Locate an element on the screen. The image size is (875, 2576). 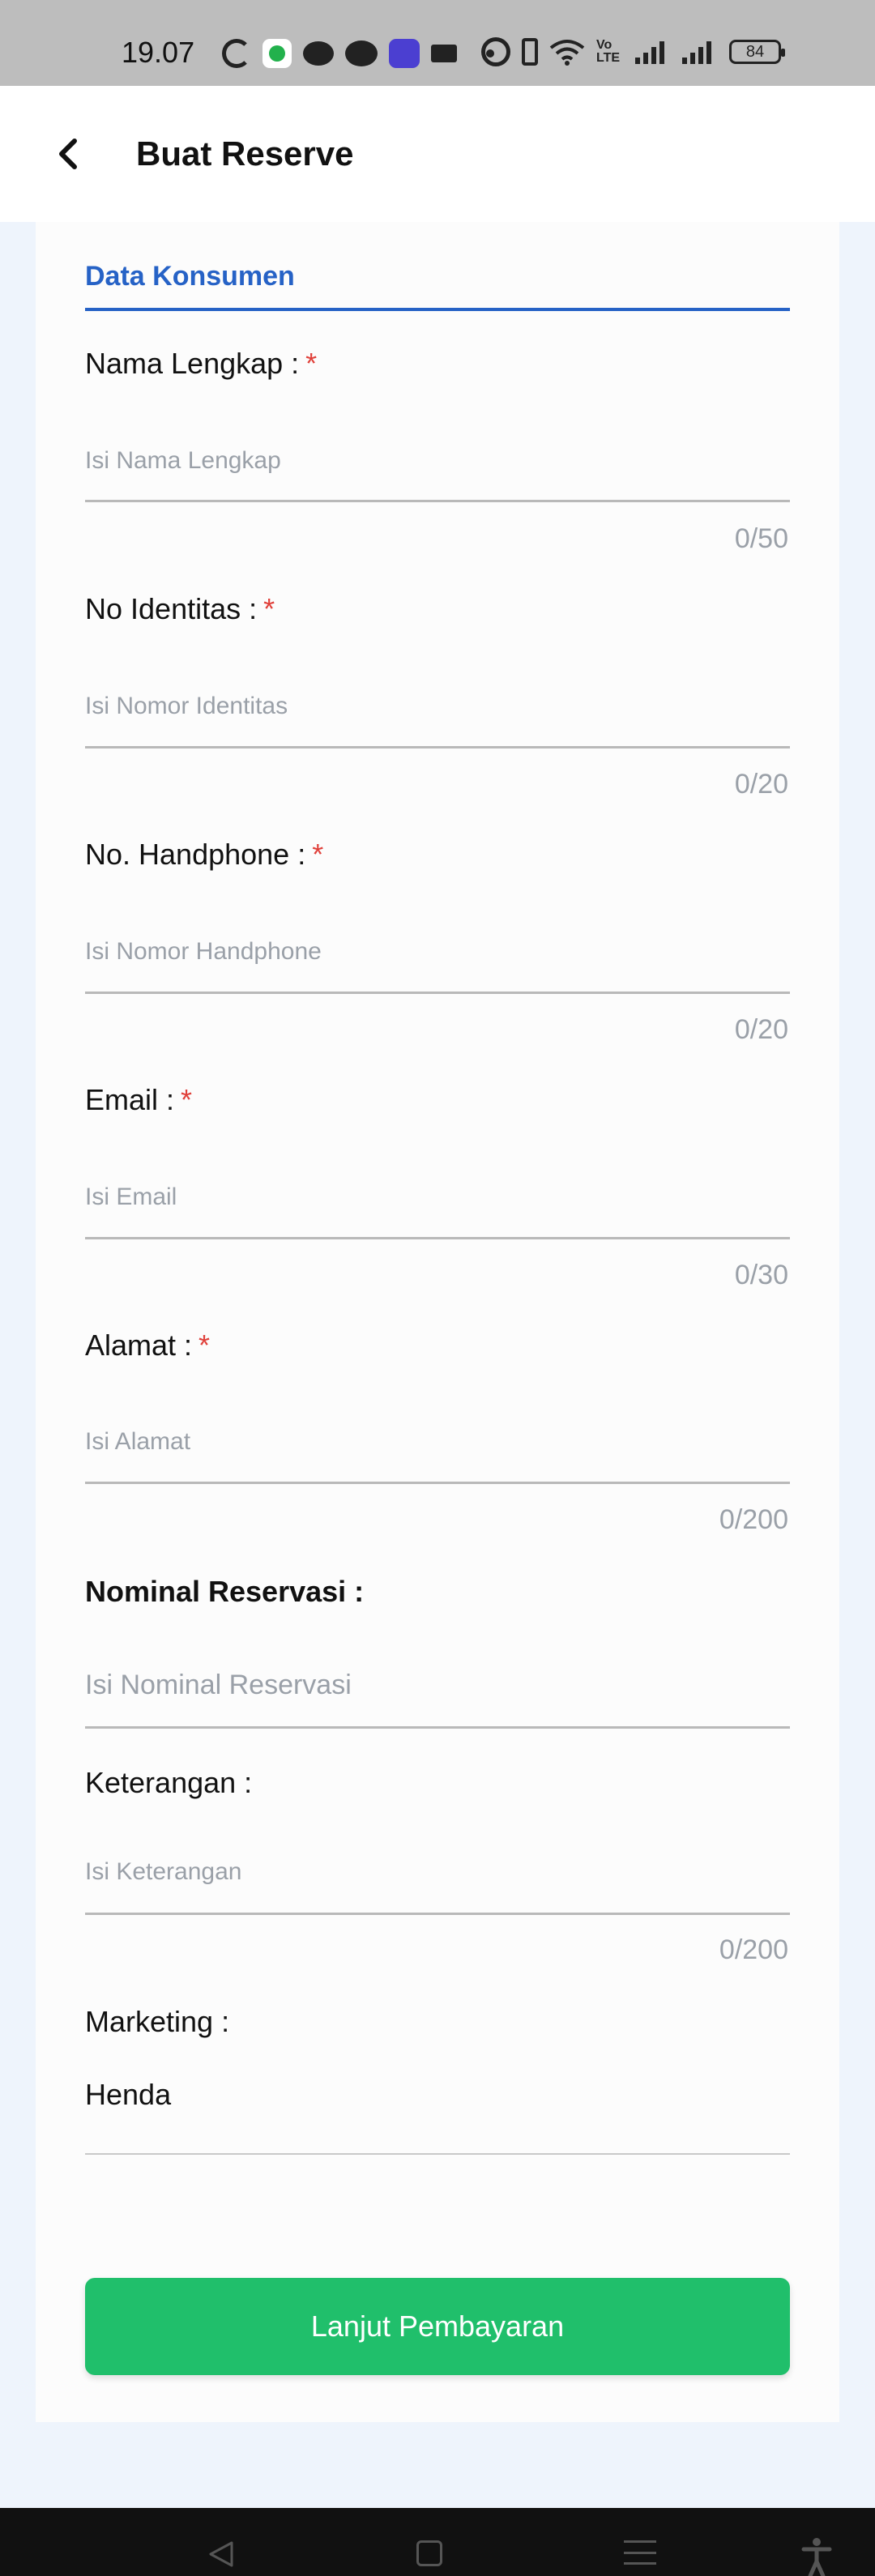
volte-icon: Vo LTE is located at coordinates (608, 51).